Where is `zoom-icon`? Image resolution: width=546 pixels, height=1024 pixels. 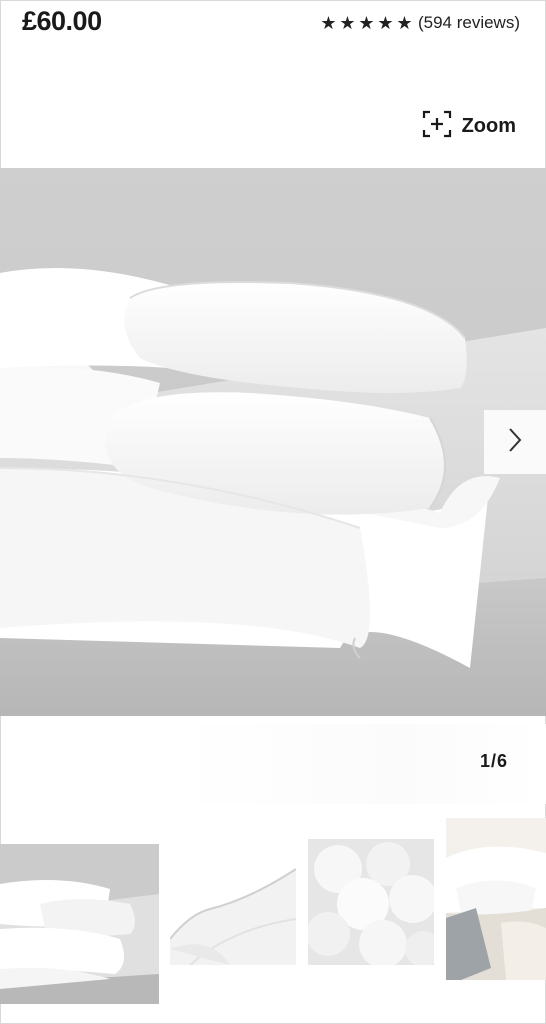
zoom-icon is located at coordinates (437, 126).